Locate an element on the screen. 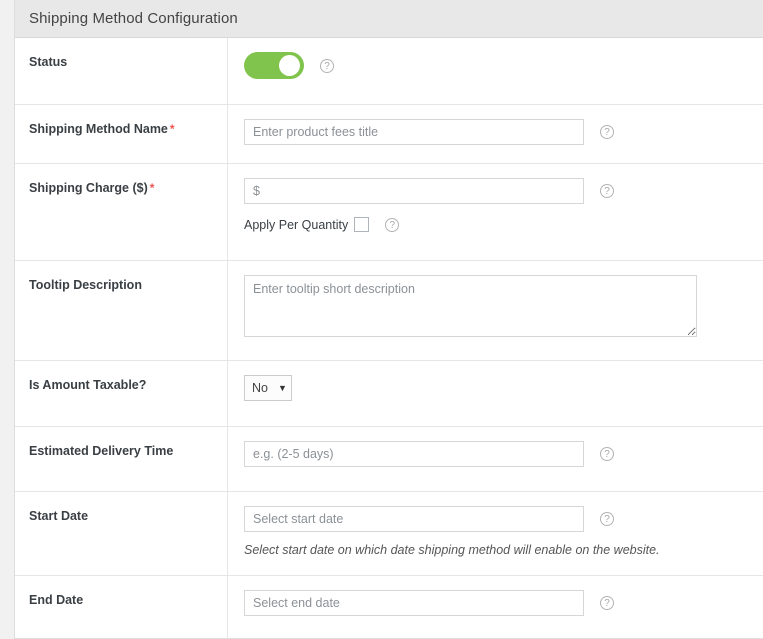 The height and width of the screenshot is (639, 763). label-end-date: End Date is located at coordinates (121, 607).